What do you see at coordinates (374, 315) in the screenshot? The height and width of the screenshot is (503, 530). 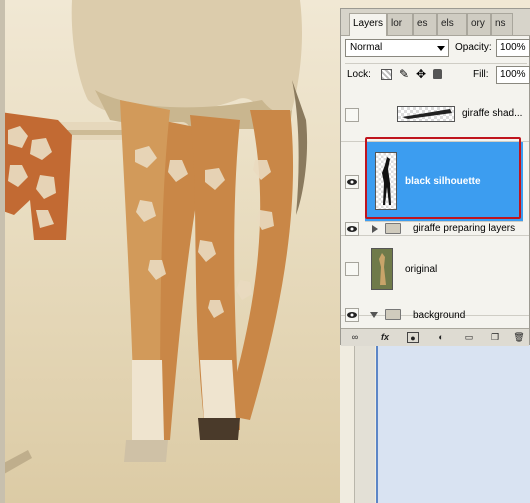 I see `collapse-arrow-icon` at bounding box center [374, 315].